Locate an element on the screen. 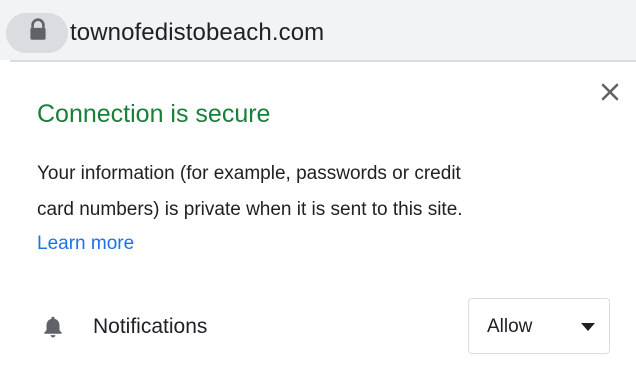 Image resolution: width=636 pixels, height=387 pixels. lock-icon is located at coordinates (38, 30).